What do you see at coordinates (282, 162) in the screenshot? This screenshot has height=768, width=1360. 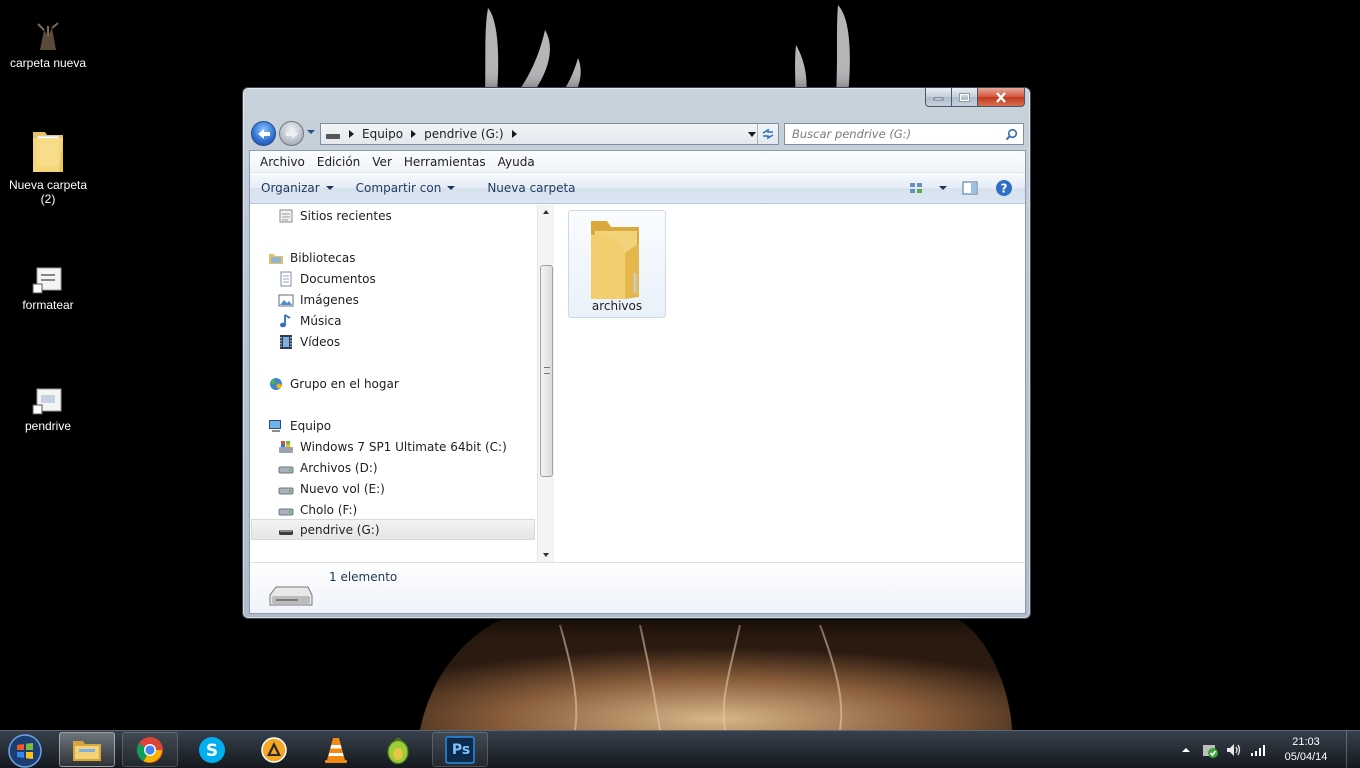 I see `menu-archivo: Archivo` at bounding box center [282, 162].